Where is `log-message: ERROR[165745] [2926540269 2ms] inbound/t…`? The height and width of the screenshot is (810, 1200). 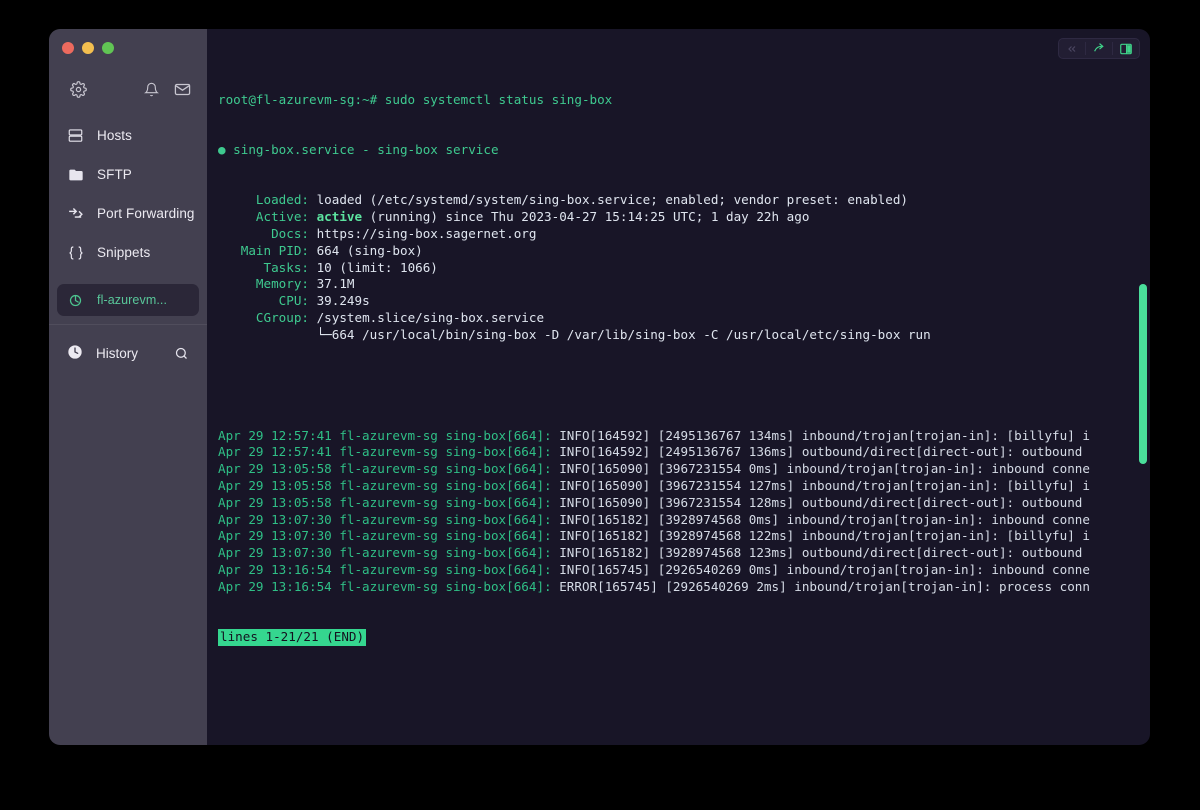 log-message: ERROR[165745] [2926540269 2ms] inbound/t… is located at coordinates (824, 586).